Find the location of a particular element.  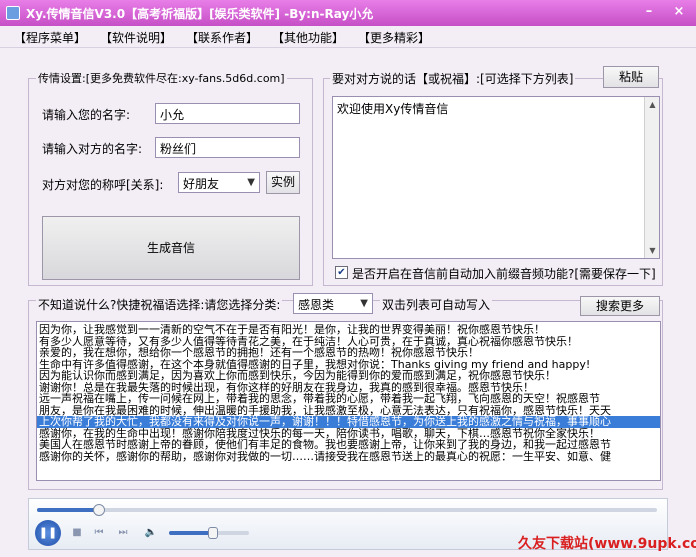

generate-button: 生成音信 is located at coordinates (171, 248).